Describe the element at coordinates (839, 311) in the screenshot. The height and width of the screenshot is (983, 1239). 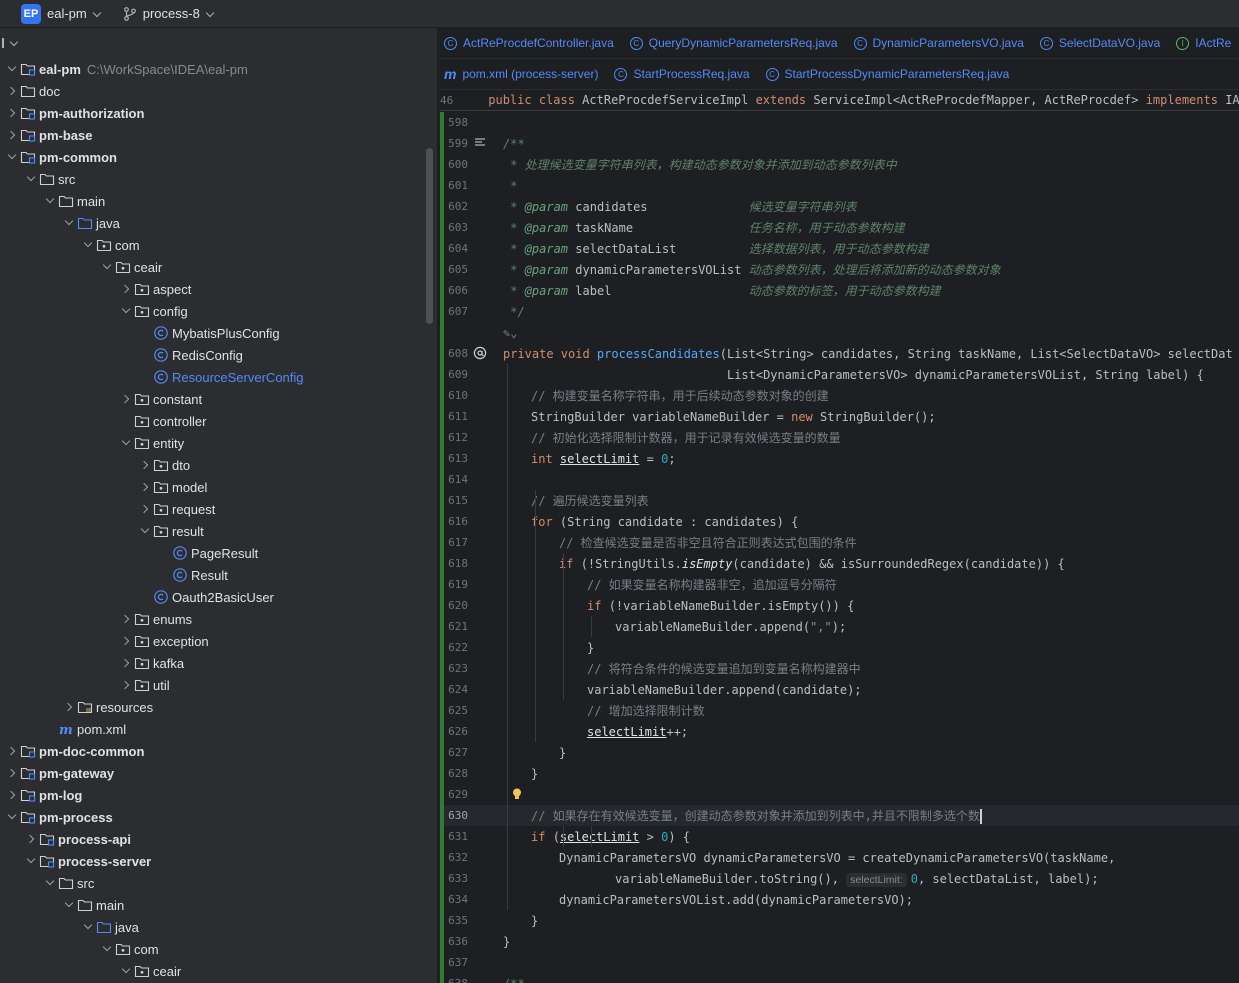
I see `code-line: 607 */` at that location.